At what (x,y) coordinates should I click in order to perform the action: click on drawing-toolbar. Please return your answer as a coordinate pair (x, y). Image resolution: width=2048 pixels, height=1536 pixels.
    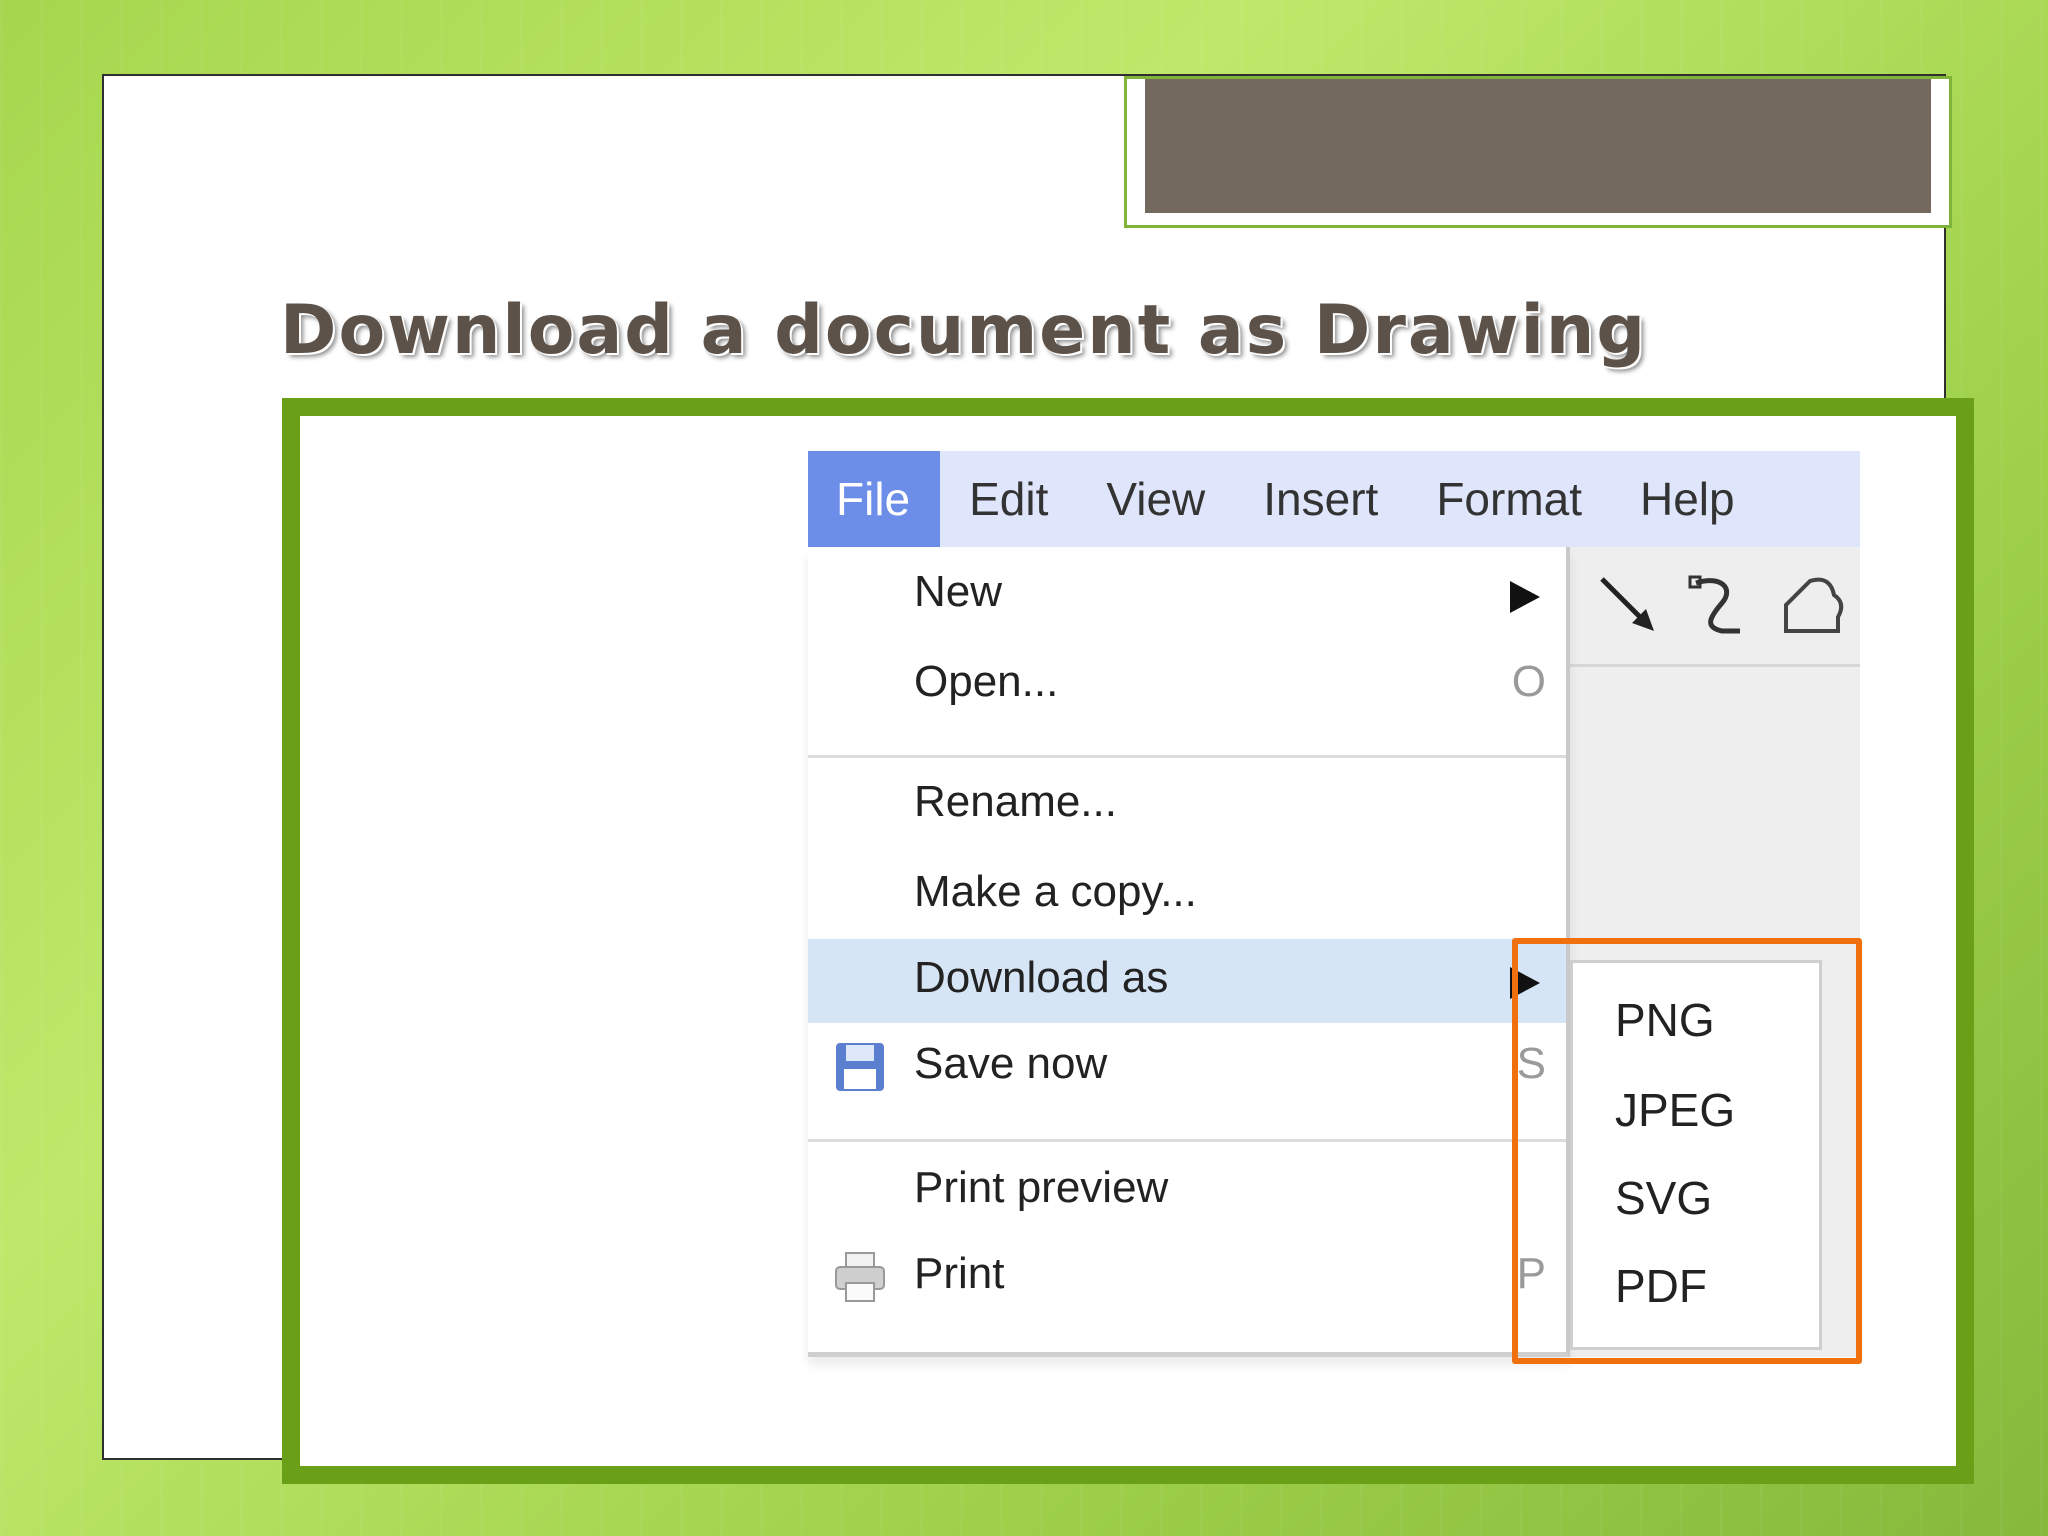
    Looking at the image, I should click on (1715, 607).